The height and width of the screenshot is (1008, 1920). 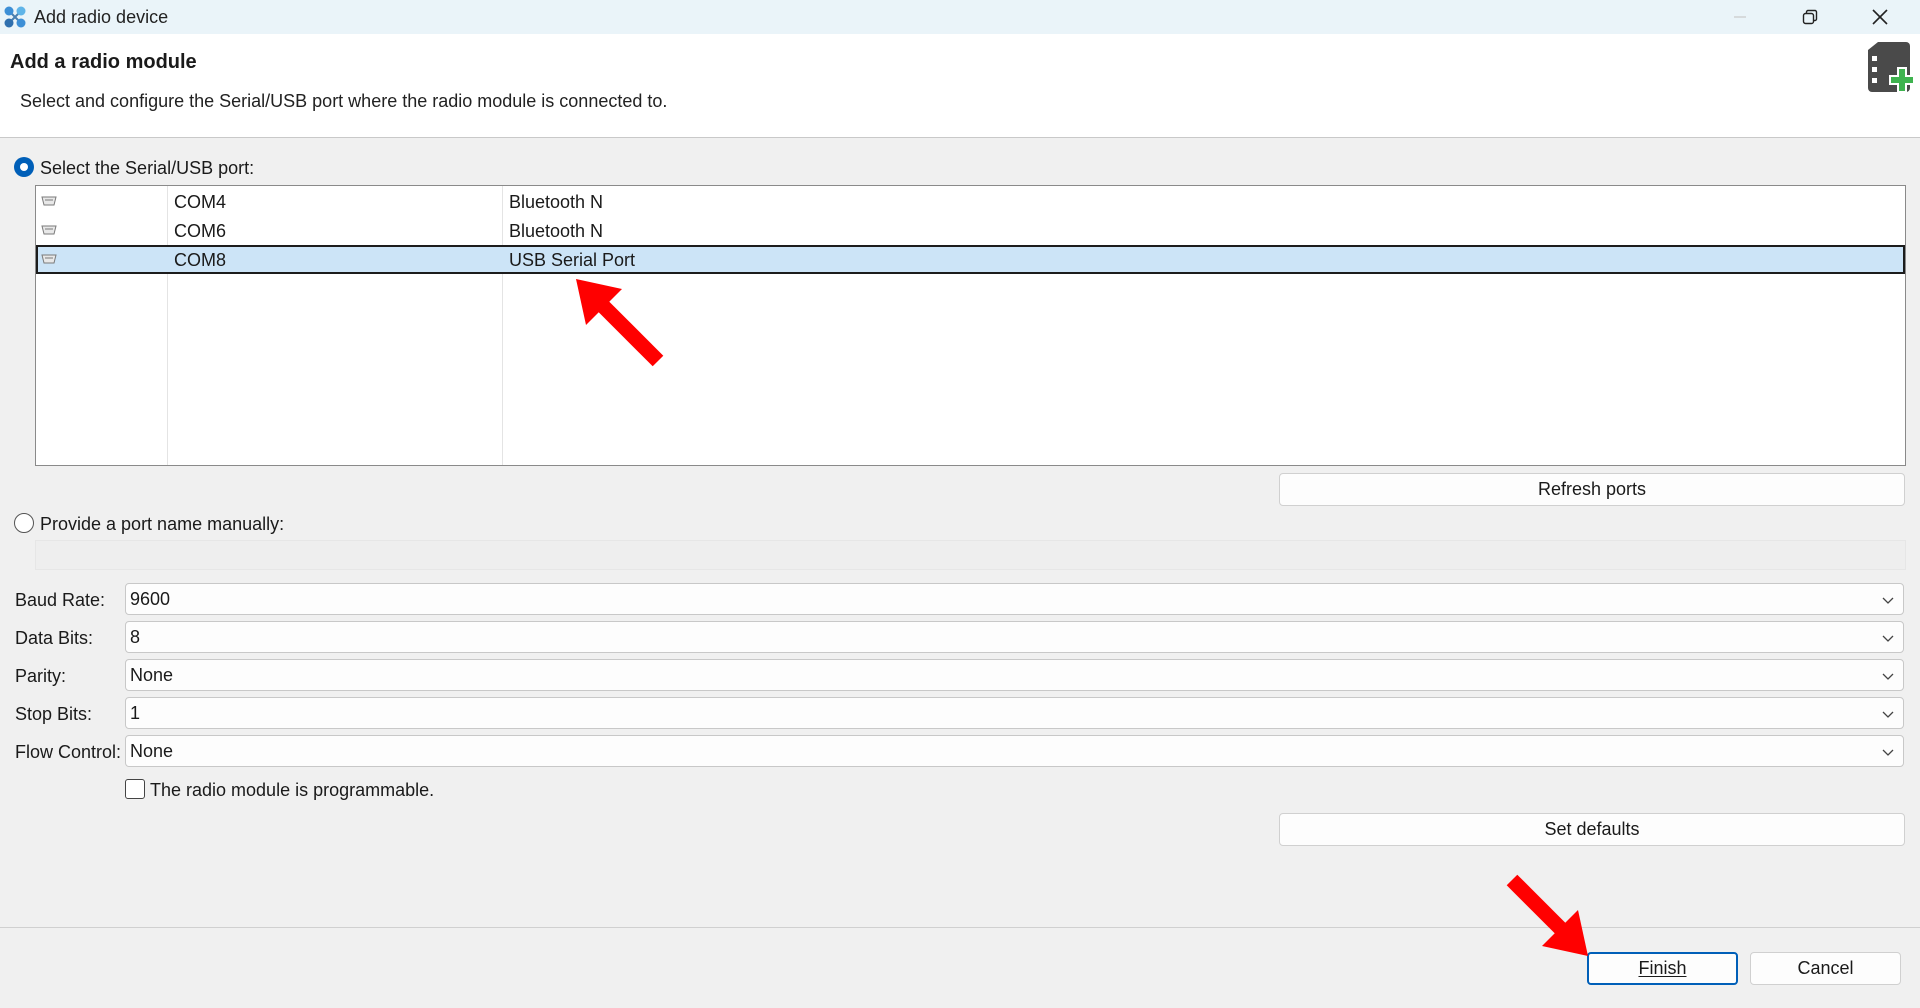 I want to click on programmable-label: The radio module is programmable., so click(x=292, y=790).